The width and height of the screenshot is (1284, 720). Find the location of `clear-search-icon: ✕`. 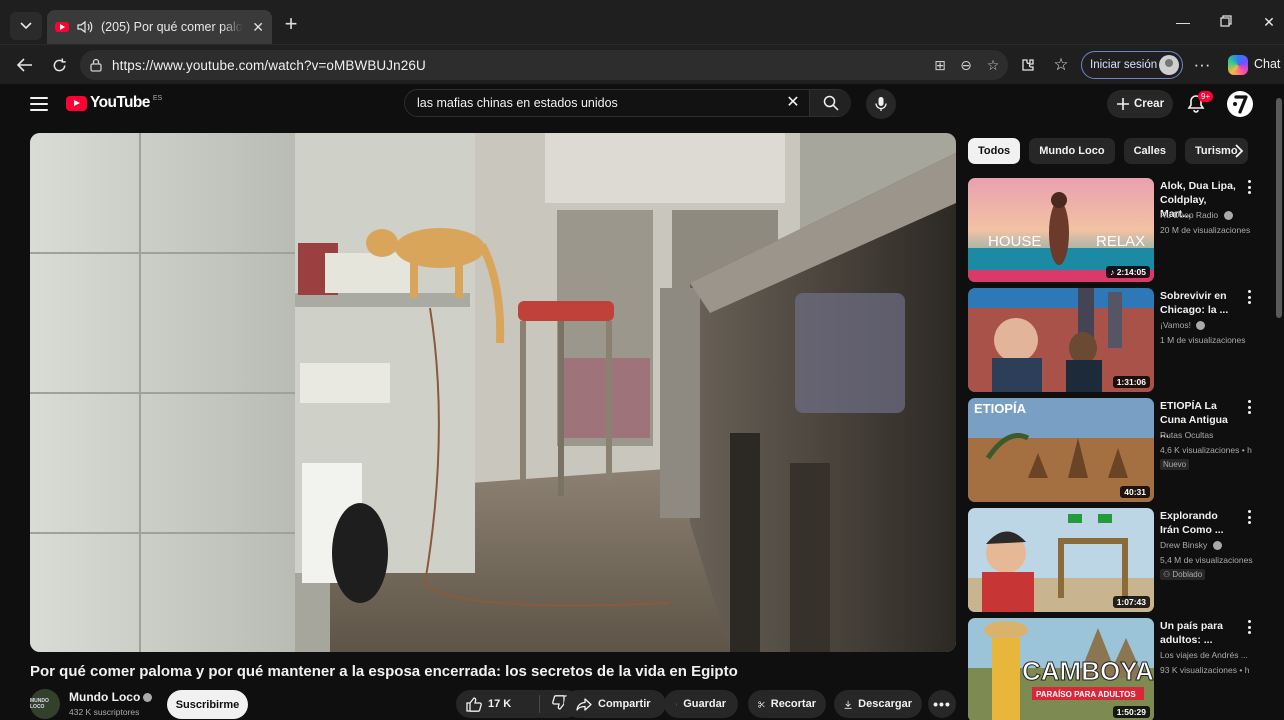

clear-search-icon: ✕ is located at coordinates (793, 103).